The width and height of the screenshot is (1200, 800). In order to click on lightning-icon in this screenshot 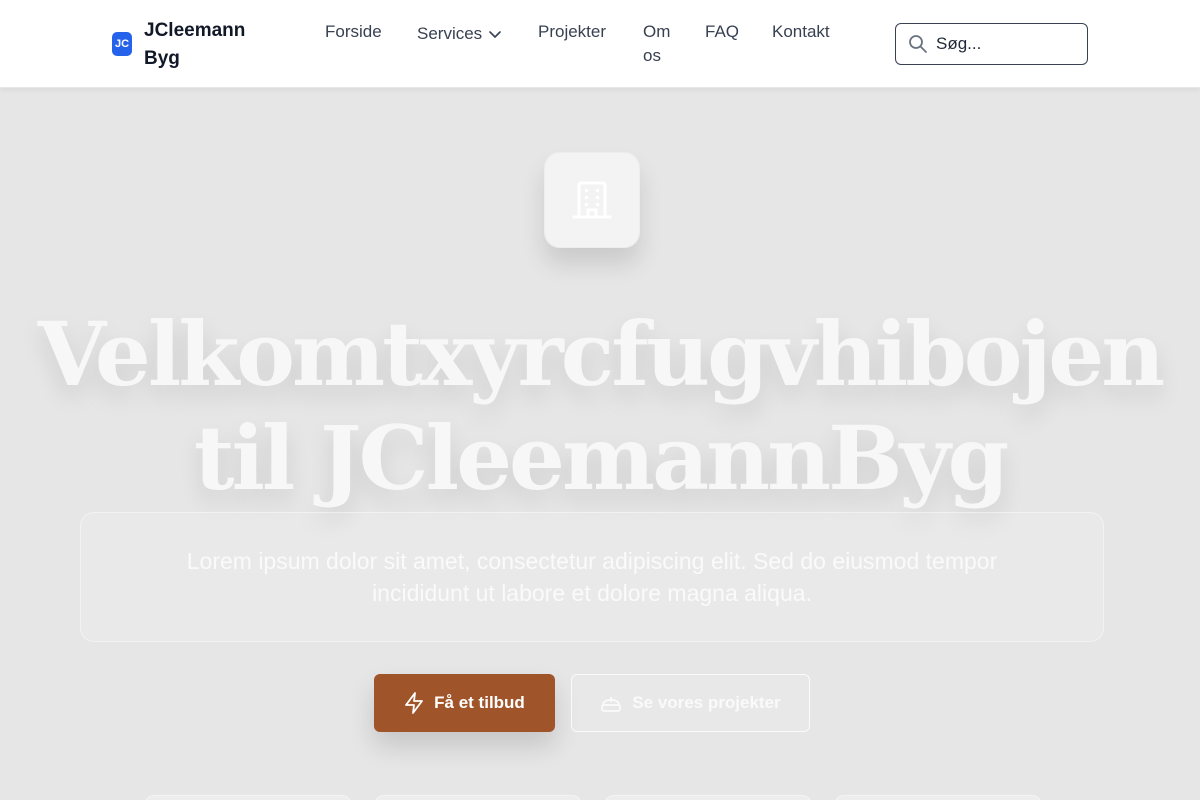, I will do `click(414, 703)`.